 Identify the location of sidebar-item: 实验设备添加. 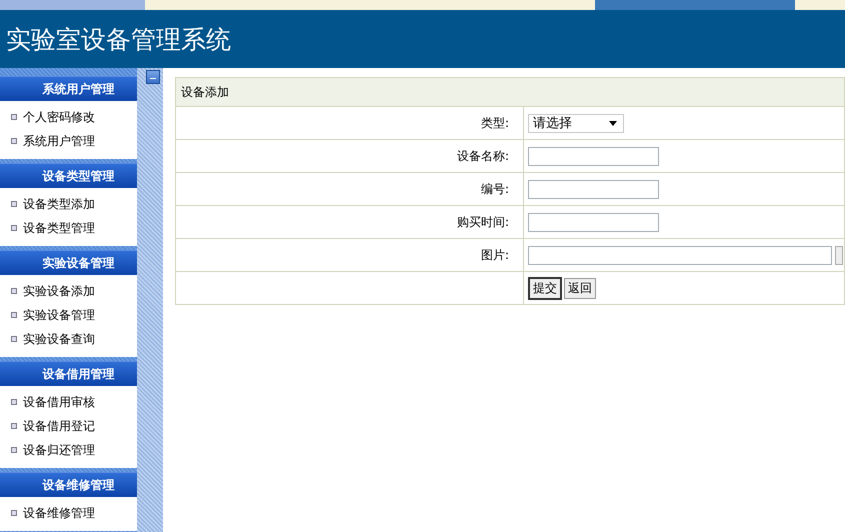
(68, 291).